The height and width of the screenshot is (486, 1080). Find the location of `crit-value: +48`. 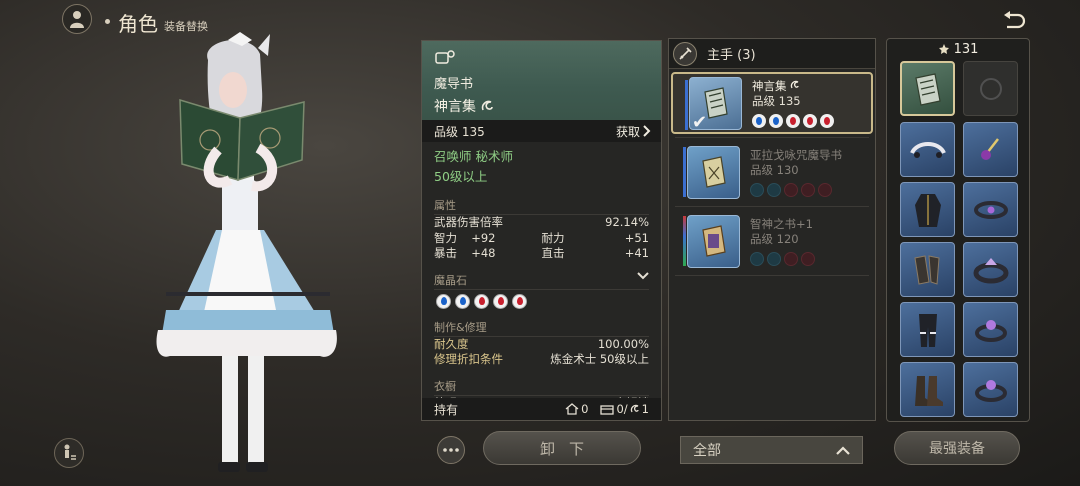

crit-value: +48 is located at coordinates (483, 253).